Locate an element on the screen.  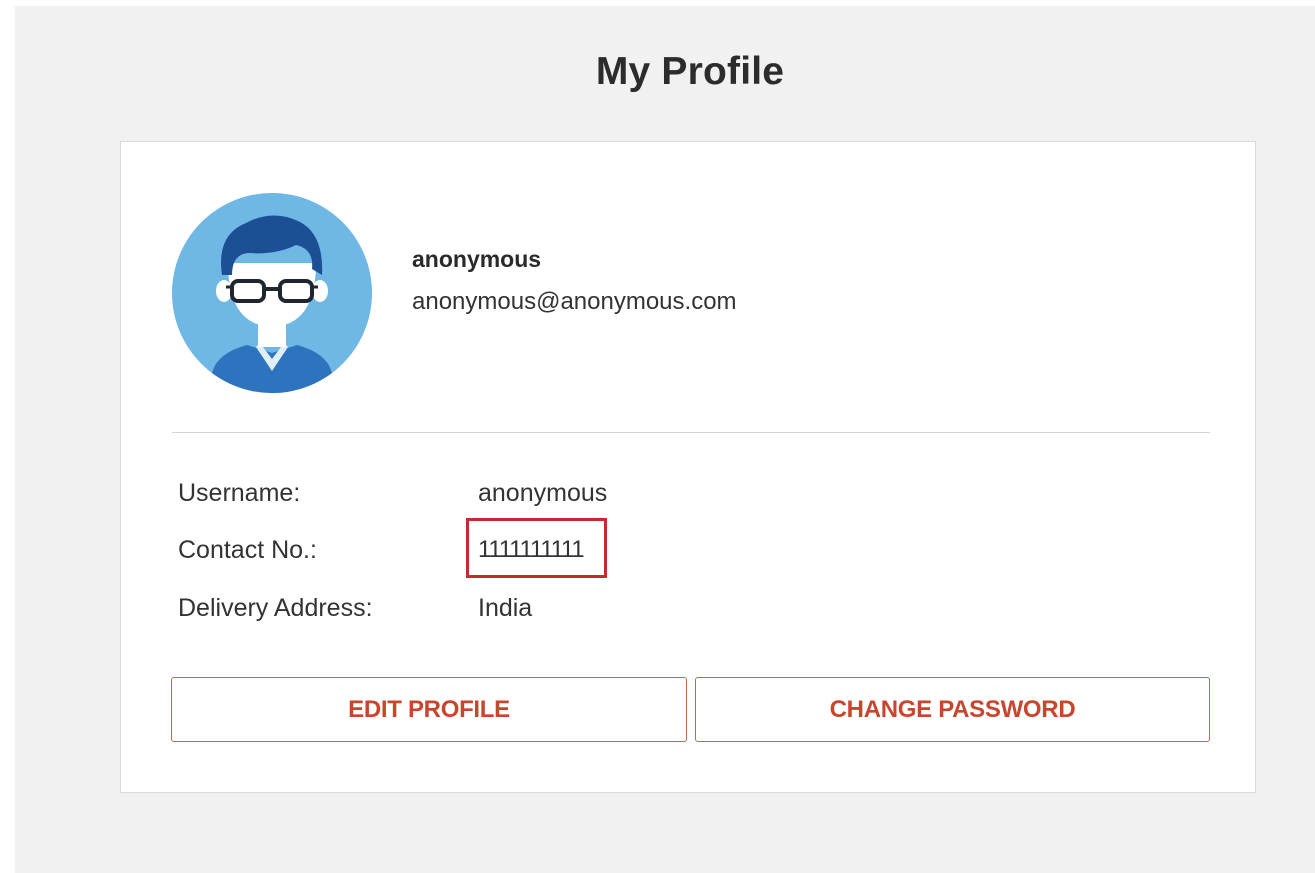
username-value: anonymous is located at coordinates (543, 493).